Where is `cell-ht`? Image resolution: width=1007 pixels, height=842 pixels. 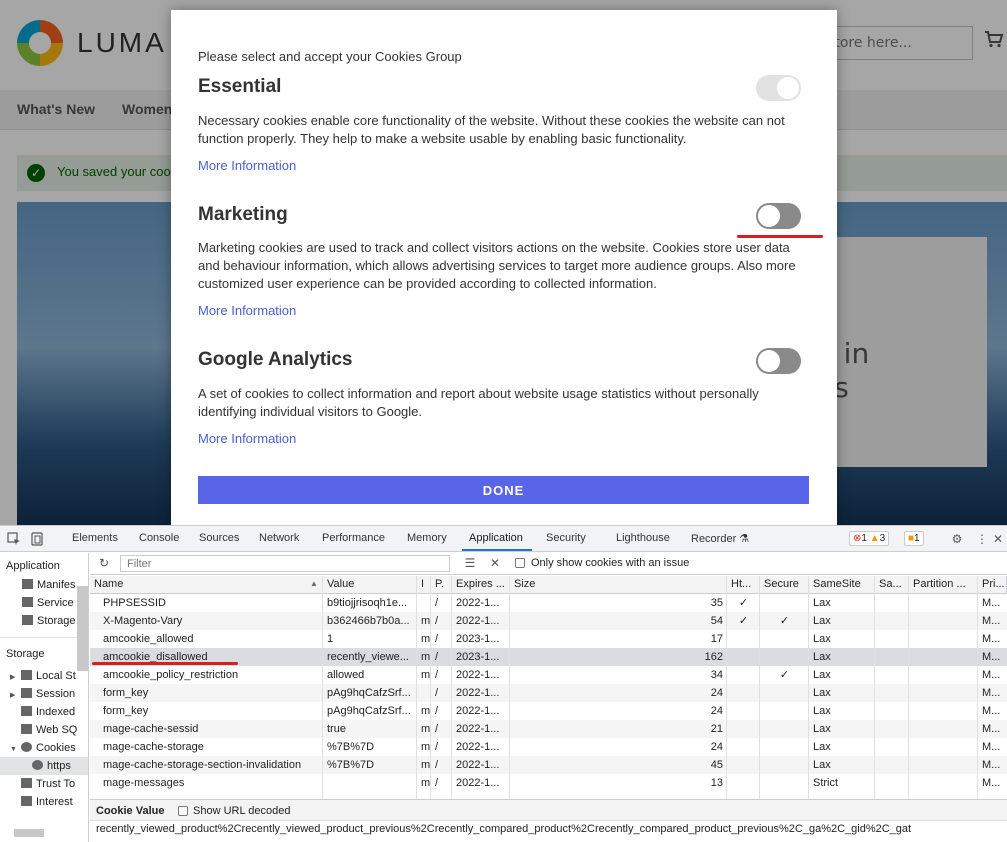 cell-ht is located at coordinates (743, 729).